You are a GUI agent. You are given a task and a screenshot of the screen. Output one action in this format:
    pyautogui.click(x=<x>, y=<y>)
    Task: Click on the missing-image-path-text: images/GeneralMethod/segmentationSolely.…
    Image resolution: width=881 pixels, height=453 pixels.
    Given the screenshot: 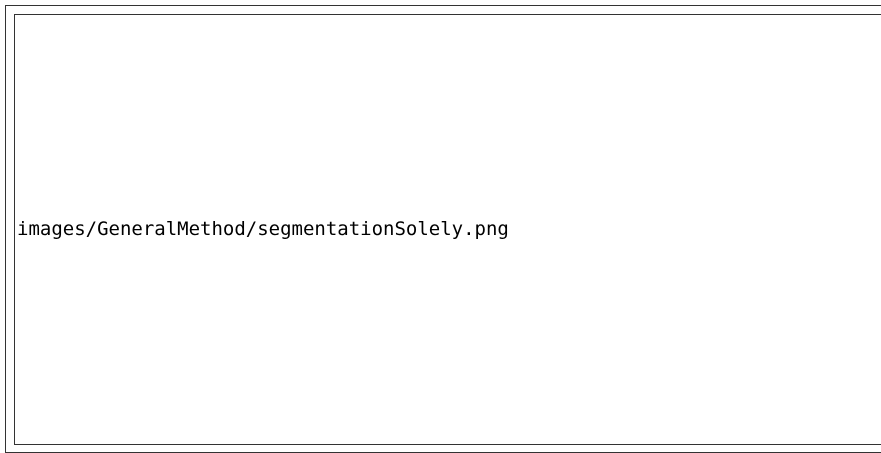 What is the action you would take?
    pyautogui.click(x=263, y=229)
    